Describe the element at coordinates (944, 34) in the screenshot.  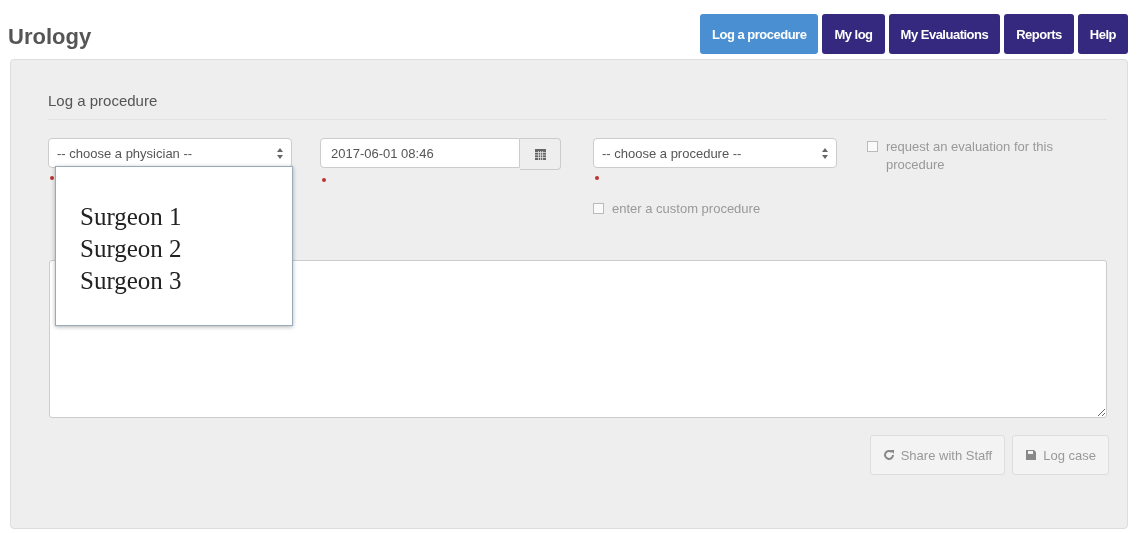
I see `nav-tab: My Evaluations` at that location.